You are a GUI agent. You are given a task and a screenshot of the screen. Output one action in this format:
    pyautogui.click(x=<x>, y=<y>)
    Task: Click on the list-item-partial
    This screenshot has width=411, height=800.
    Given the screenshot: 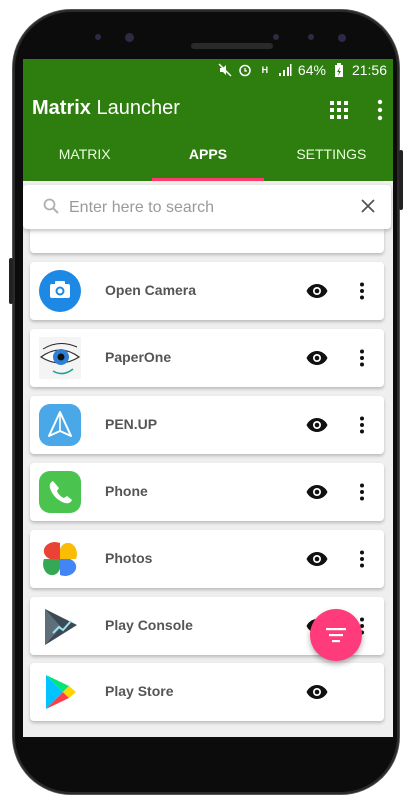 What is the action you would take?
    pyautogui.click(x=207, y=241)
    